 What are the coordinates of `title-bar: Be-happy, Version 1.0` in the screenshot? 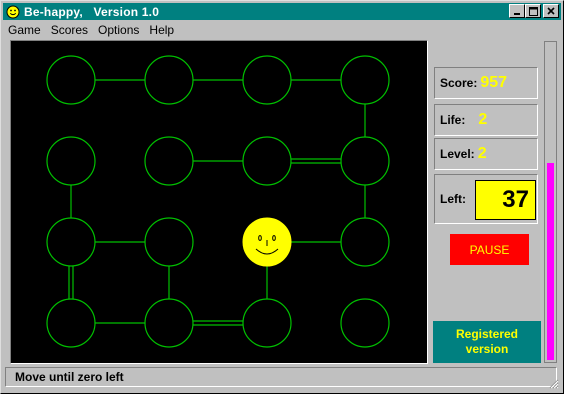 It's located at (282, 11).